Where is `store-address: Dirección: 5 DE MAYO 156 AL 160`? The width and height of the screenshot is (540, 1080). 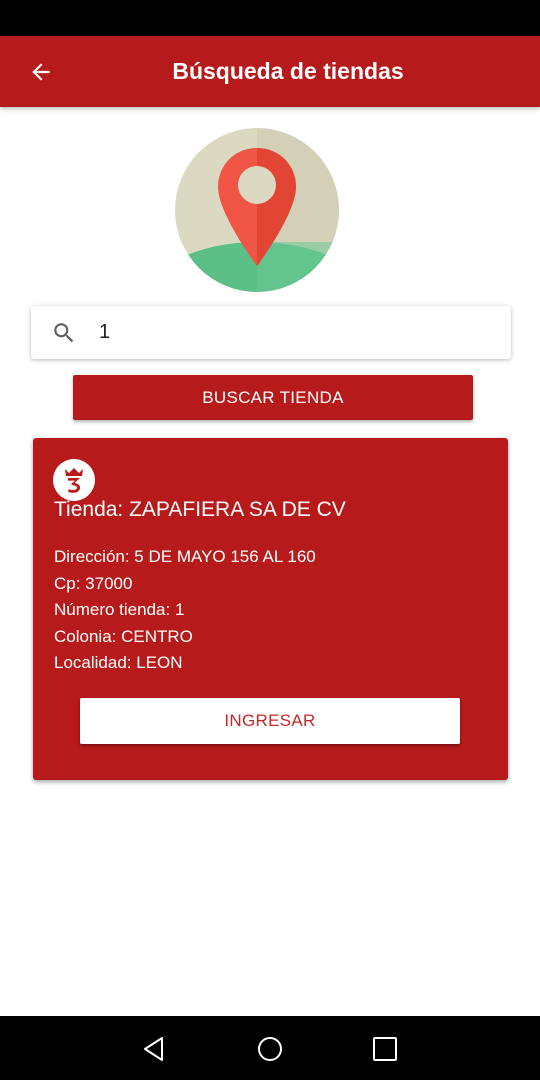
store-address: Dirección: 5 DE MAYO 156 AL 160 is located at coordinates (185, 556).